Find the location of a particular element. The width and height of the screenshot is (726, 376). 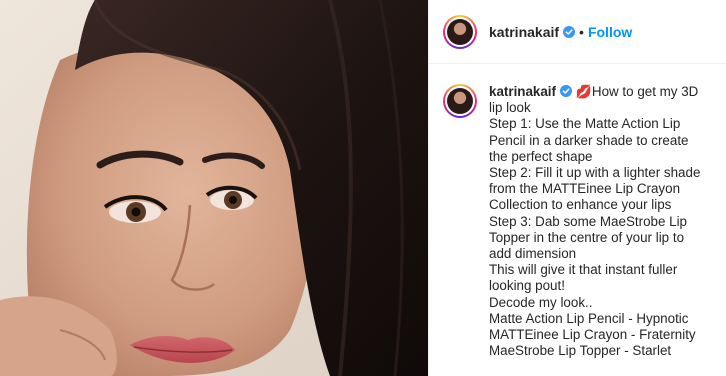

caption-line: Collection to enhance your lips is located at coordinates (580, 205).